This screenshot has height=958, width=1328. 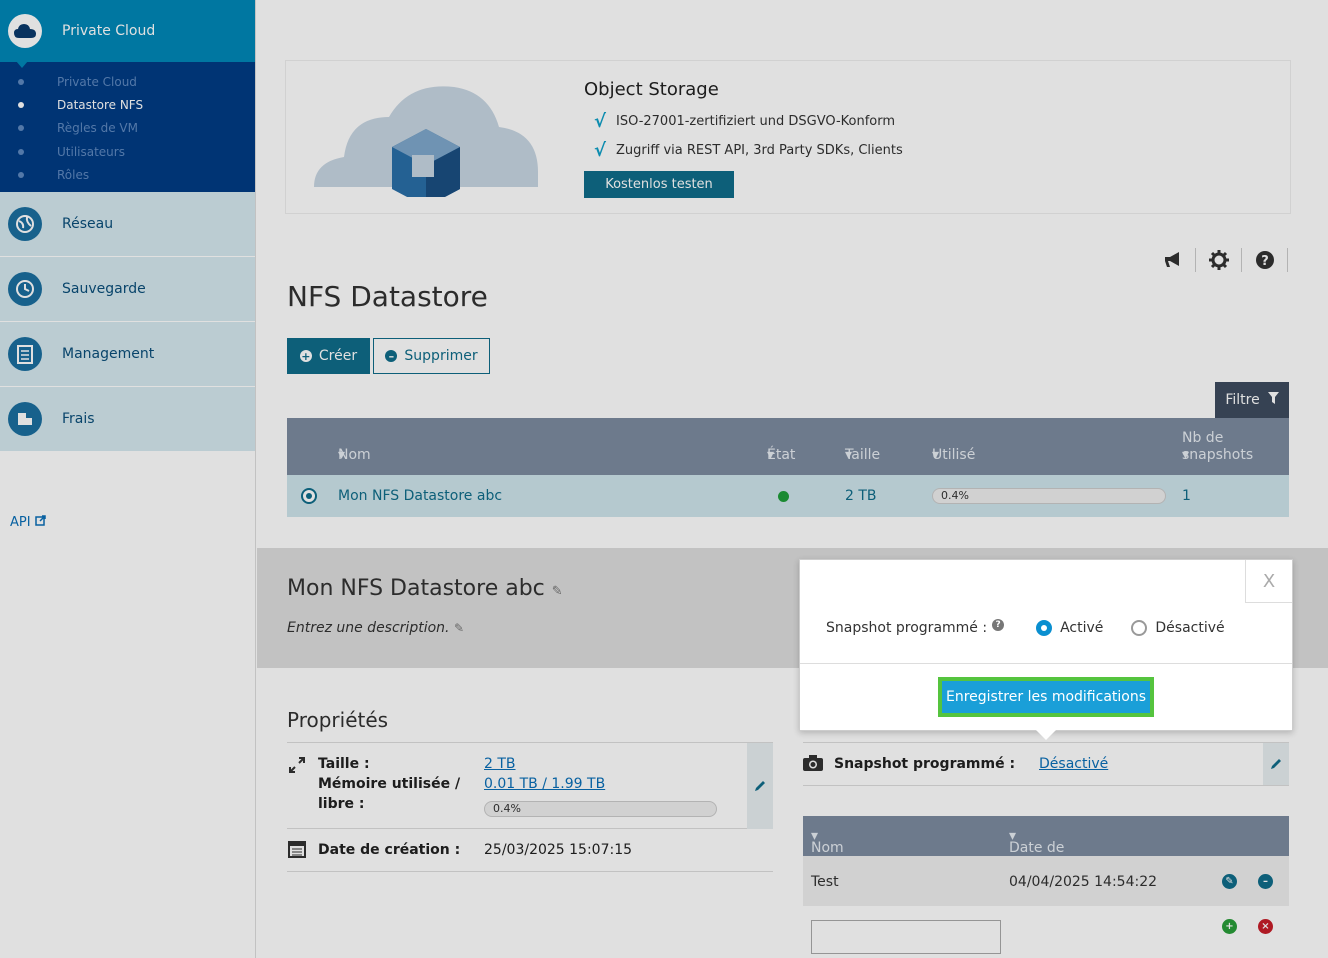 I want to click on radio-disabled-label: Désactivé, so click(x=1190, y=628).